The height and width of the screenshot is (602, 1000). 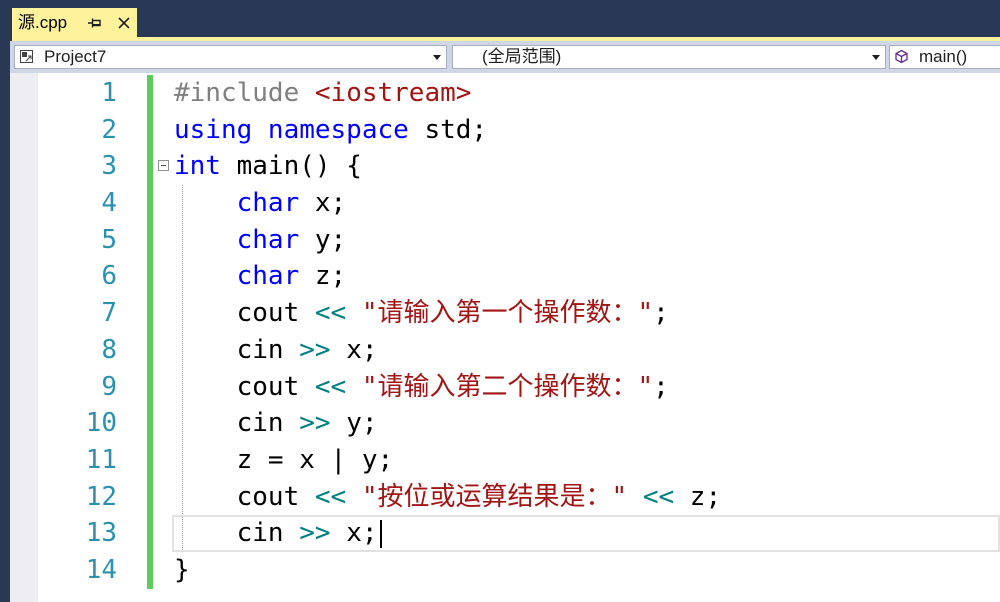 I want to click on close-icon-shape, so click(x=124, y=23).